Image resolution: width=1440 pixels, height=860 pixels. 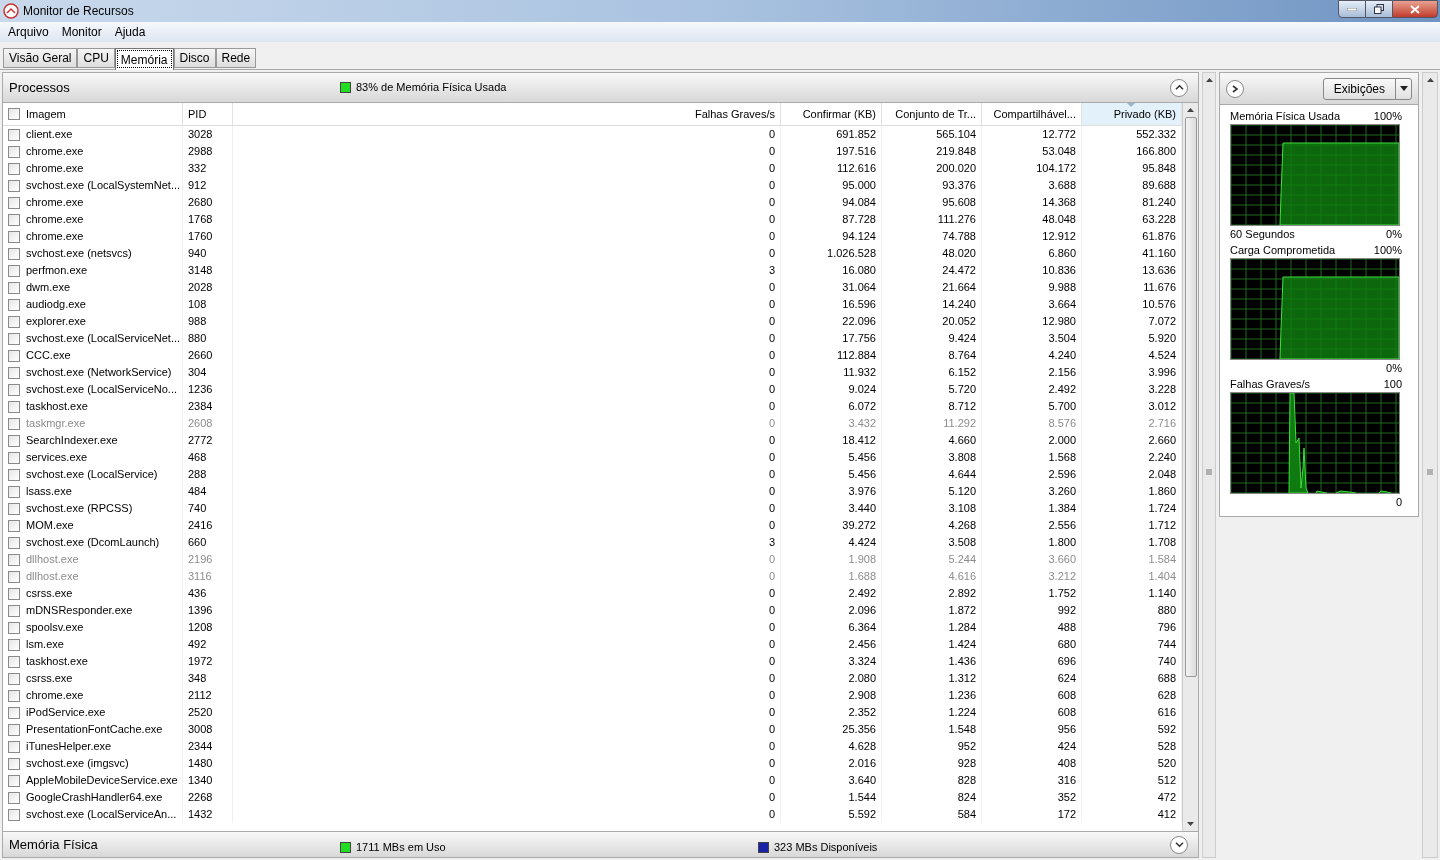 I want to click on table-row: iTunesHelper.exe 2344 0 4.628 952 424 528, so click(x=592, y=746).